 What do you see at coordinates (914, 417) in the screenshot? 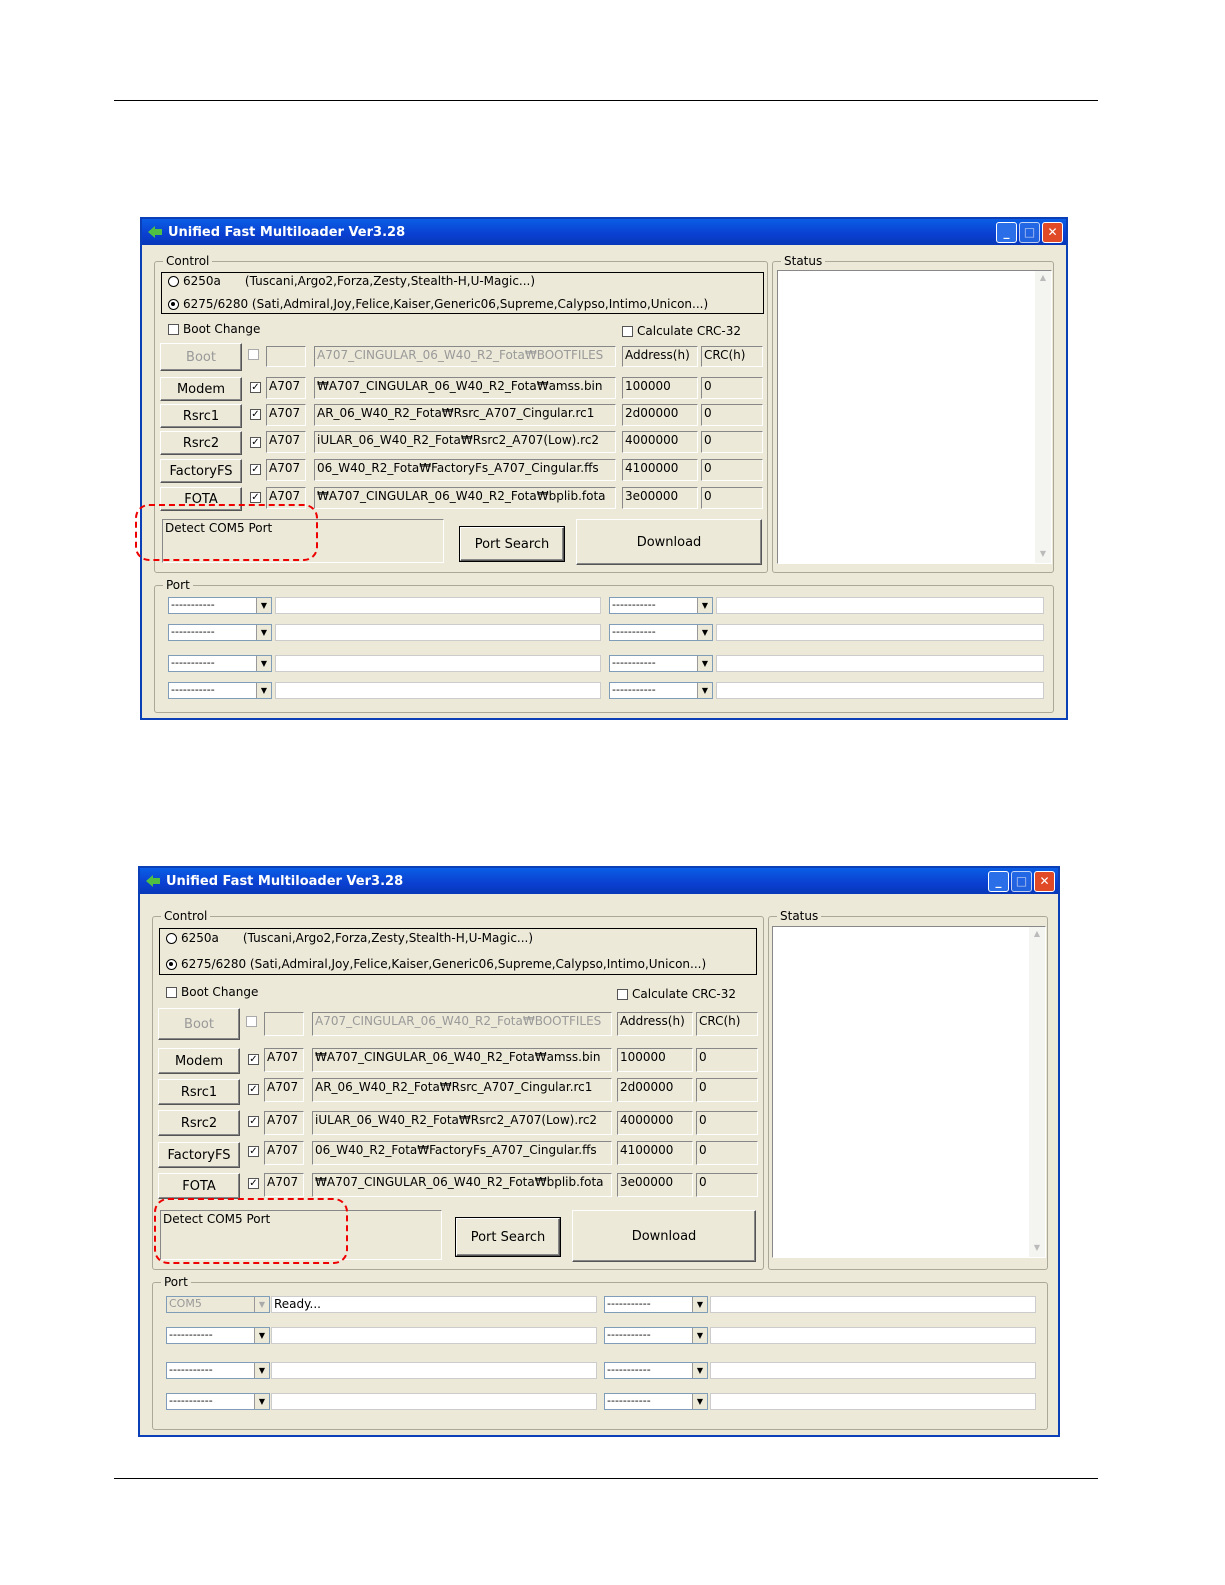
I see `status-log: ▲ ▼` at bounding box center [914, 417].